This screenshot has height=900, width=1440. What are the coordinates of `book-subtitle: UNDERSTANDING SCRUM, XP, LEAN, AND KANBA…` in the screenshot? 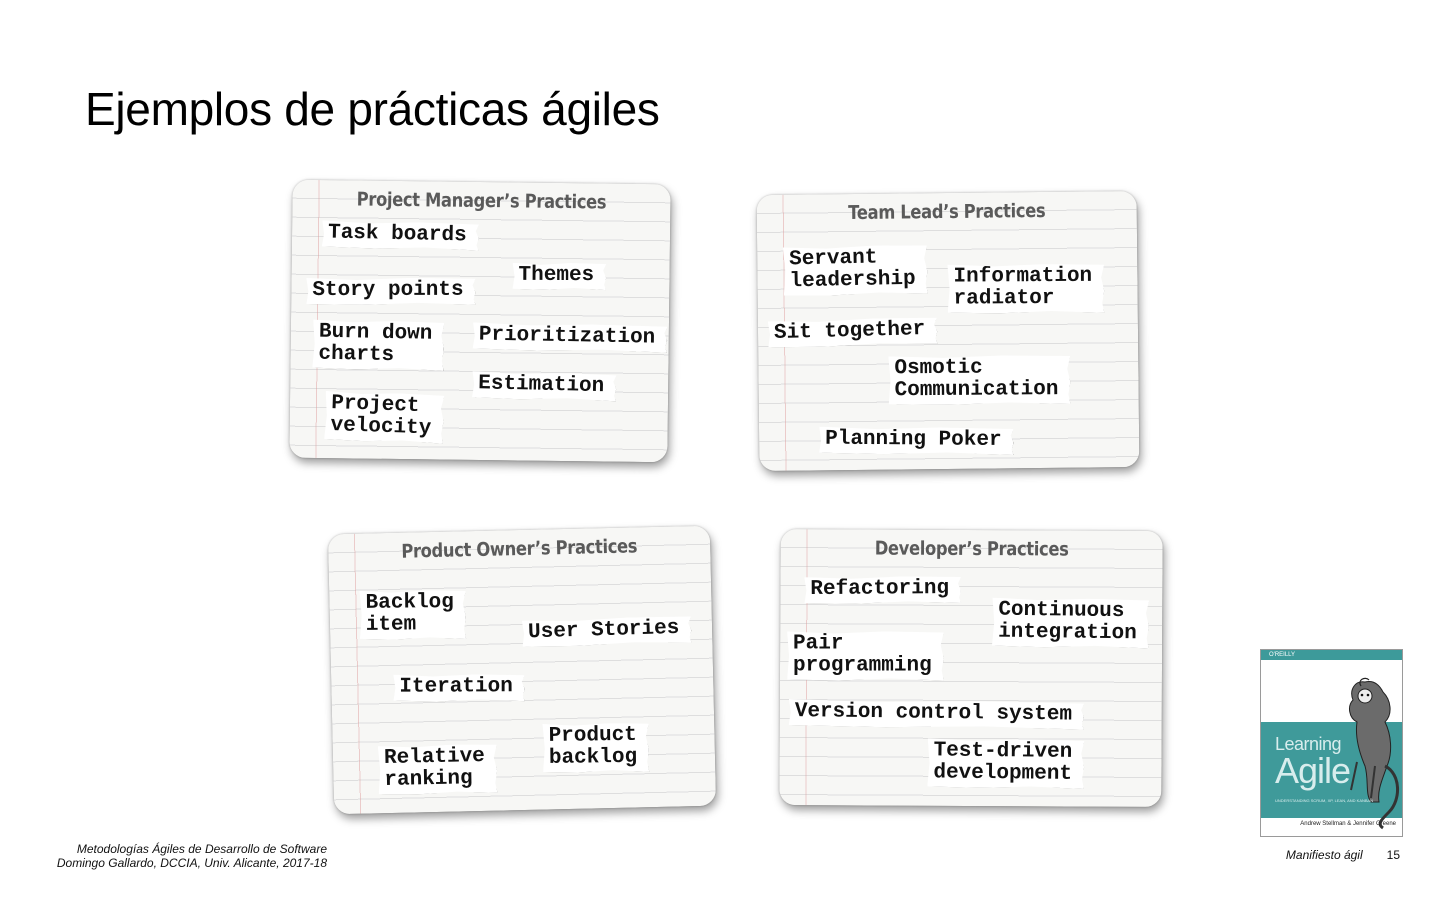 It's located at (1324, 800).